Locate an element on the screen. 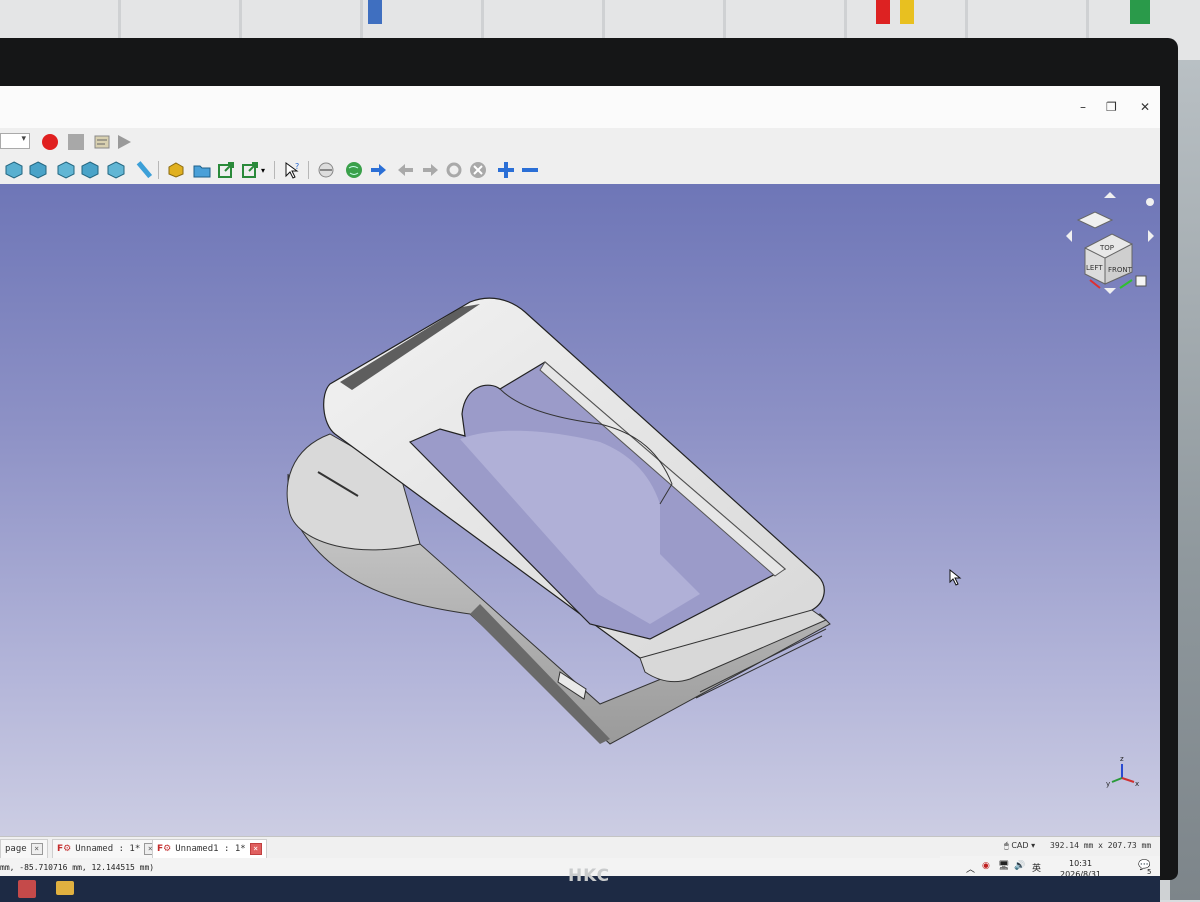 This screenshot has height=902, width=1200. svg-text: z is located at coordinates (1122, 759).